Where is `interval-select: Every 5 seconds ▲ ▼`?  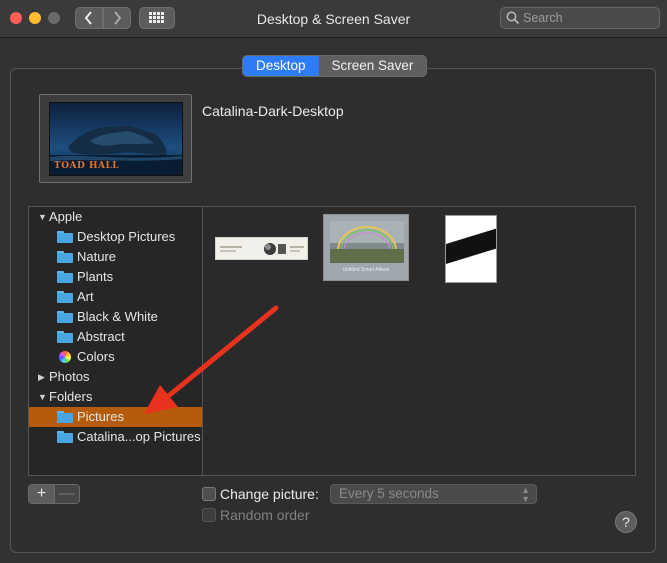 interval-select: Every 5 seconds ▲ ▼ is located at coordinates (433, 494).